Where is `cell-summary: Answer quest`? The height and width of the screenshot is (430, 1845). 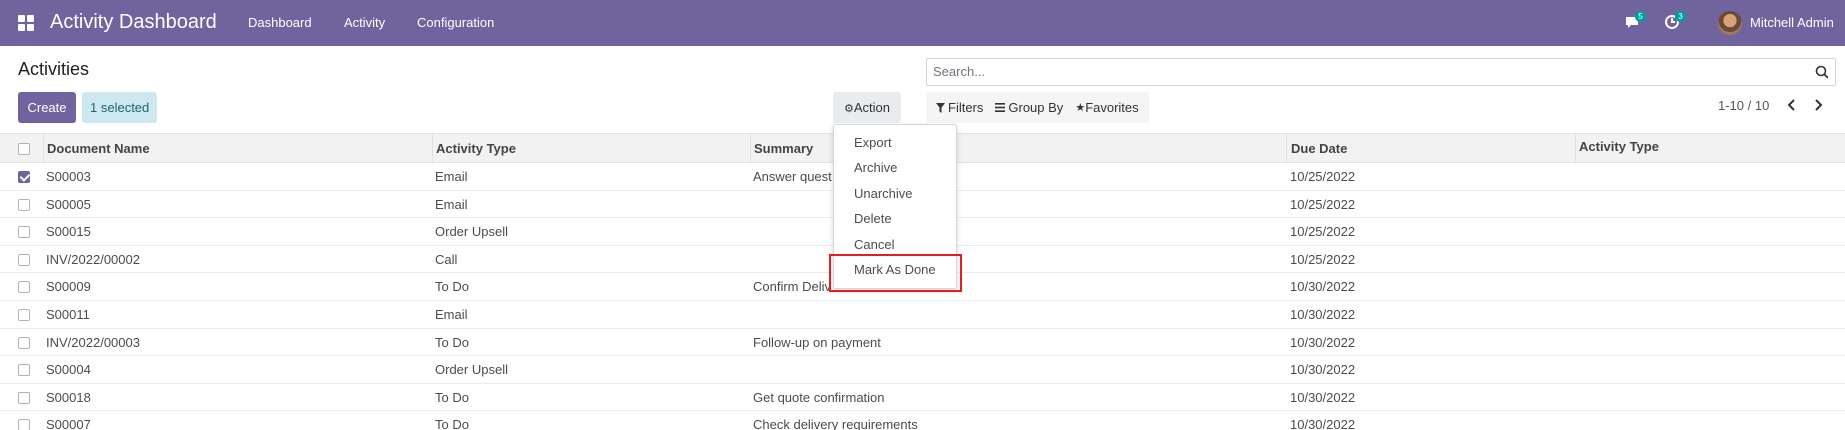
cell-summary: Answer quest is located at coordinates (792, 176).